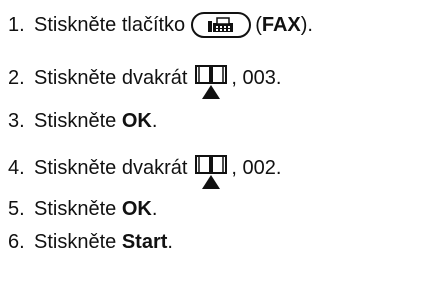  Describe the element at coordinates (16, 78) in the screenshot. I see `step-number: 2.` at that location.